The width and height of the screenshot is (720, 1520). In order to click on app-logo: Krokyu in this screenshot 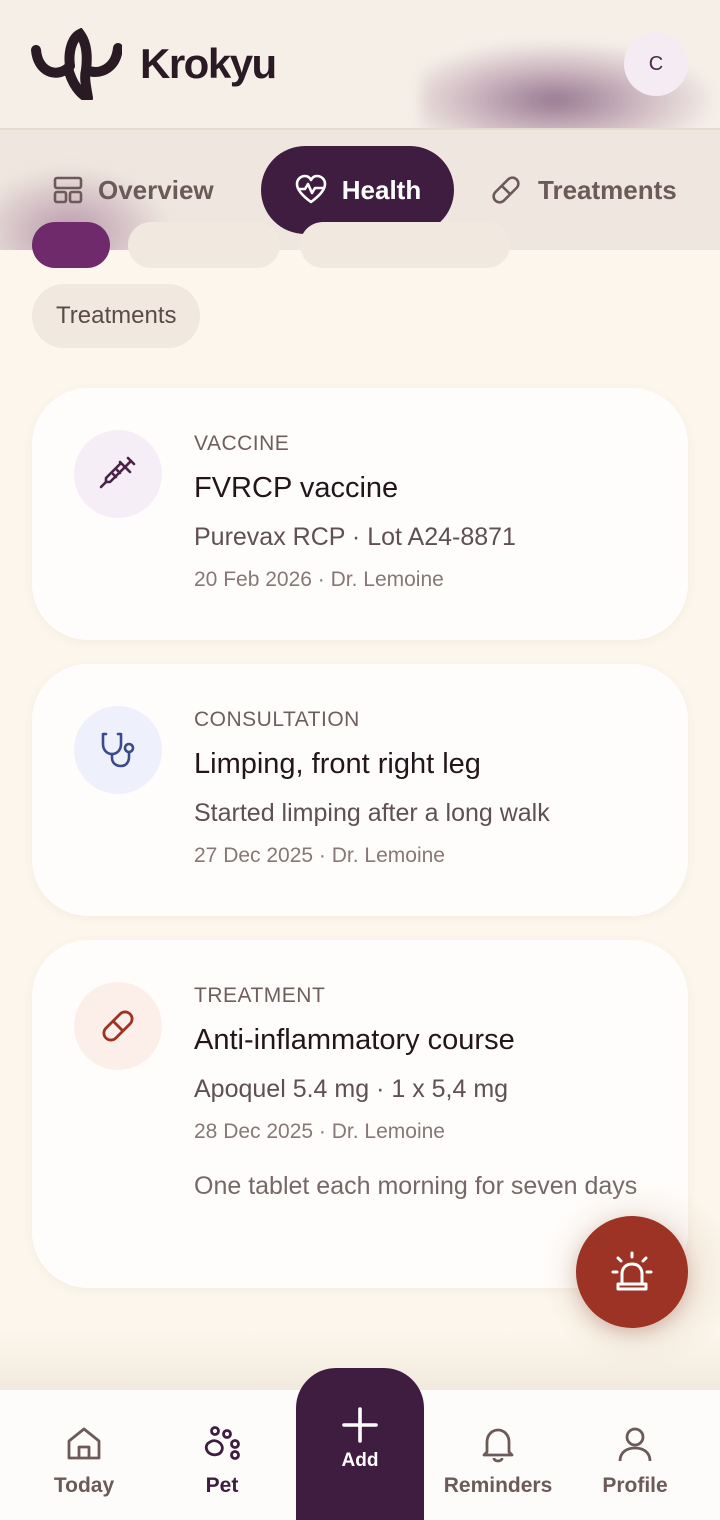, I will do `click(153, 64)`.